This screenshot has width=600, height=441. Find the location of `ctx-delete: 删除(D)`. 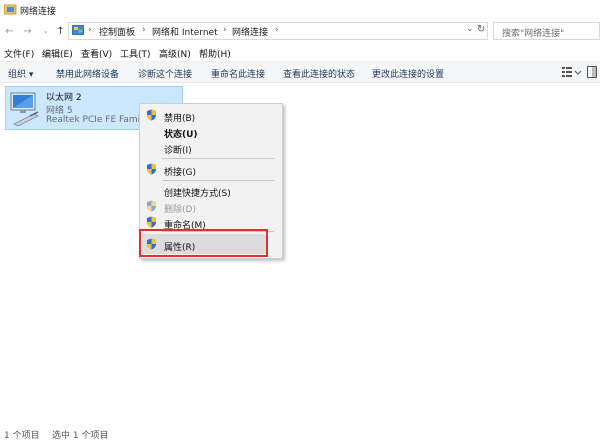

ctx-delete: 删除(D) is located at coordinates (180, 210).